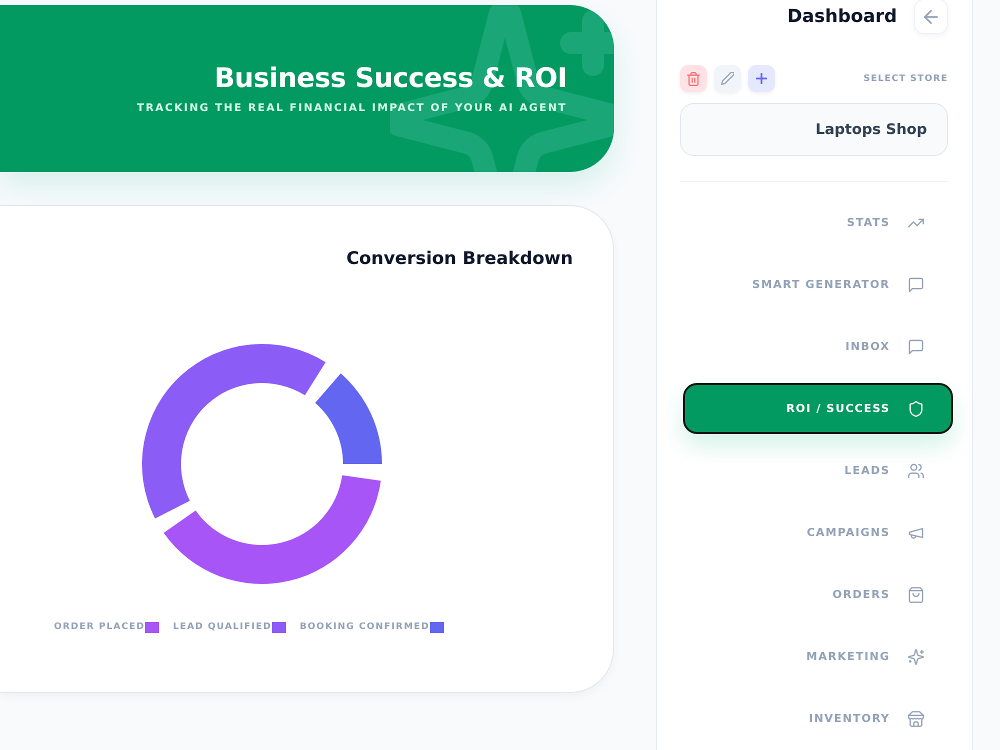 The height and width of the screenshot is (750, 1000). Describe the element at coordinates (916, 656) in the screenshot. I see `sparkles-icon` at that location.